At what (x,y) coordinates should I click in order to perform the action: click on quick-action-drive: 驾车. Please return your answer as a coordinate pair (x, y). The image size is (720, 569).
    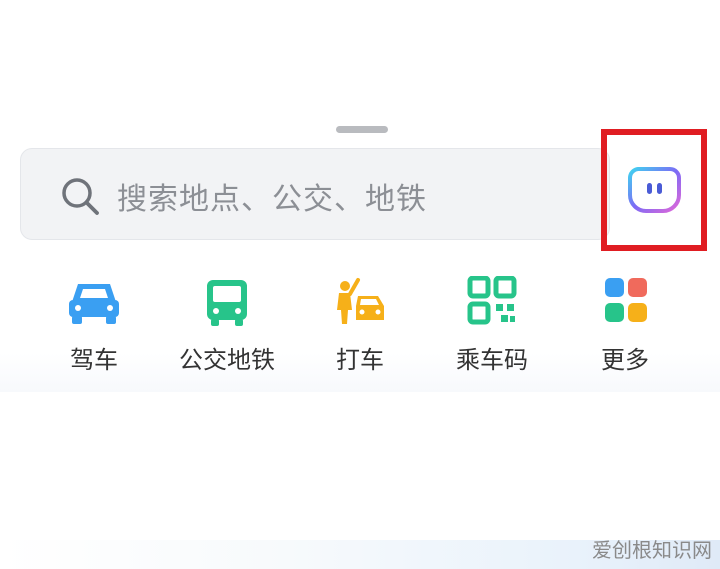
    Looking at the image, I should click on (94, 325).